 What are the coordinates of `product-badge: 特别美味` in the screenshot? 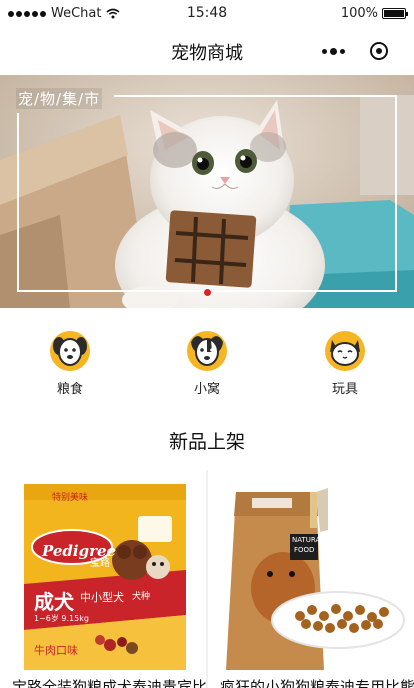 It's located at (70, 498).